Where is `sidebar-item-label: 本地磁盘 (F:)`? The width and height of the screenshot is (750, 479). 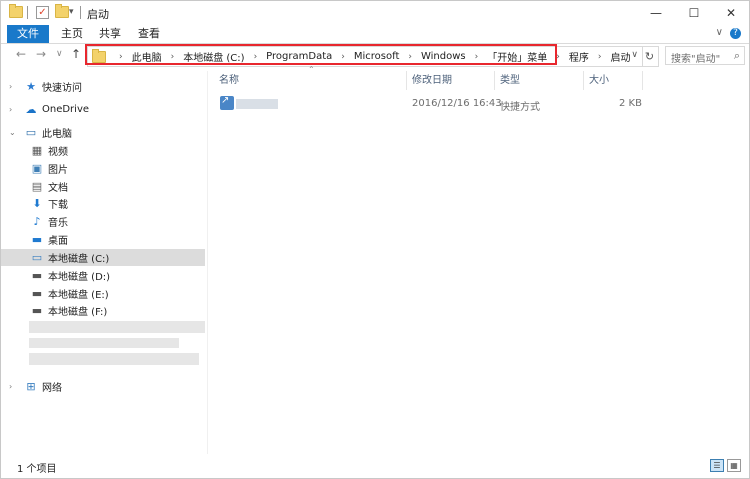
sidebar-item-label: 本地磁盘 (F:) is located at coordinates (78, 312).